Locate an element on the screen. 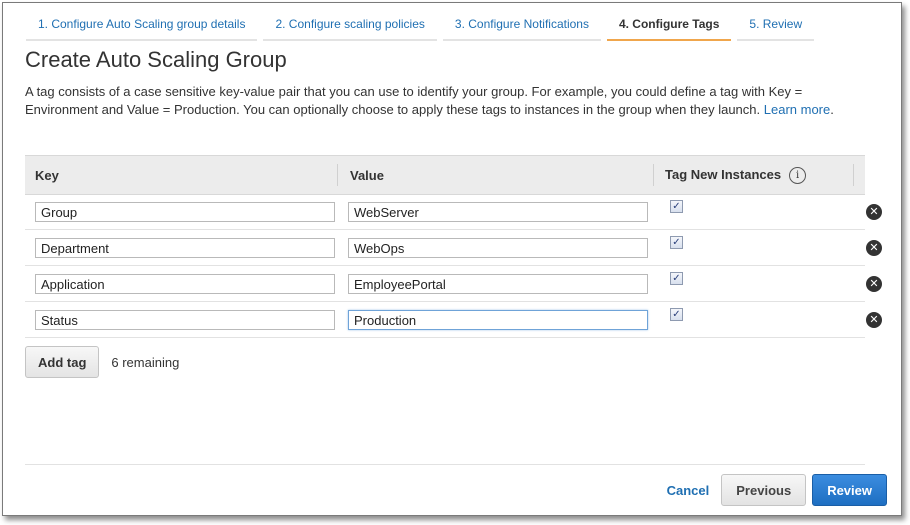  step-configure-details: 1. Configure Auto Scaling group details is located at coordinates (142, 22).